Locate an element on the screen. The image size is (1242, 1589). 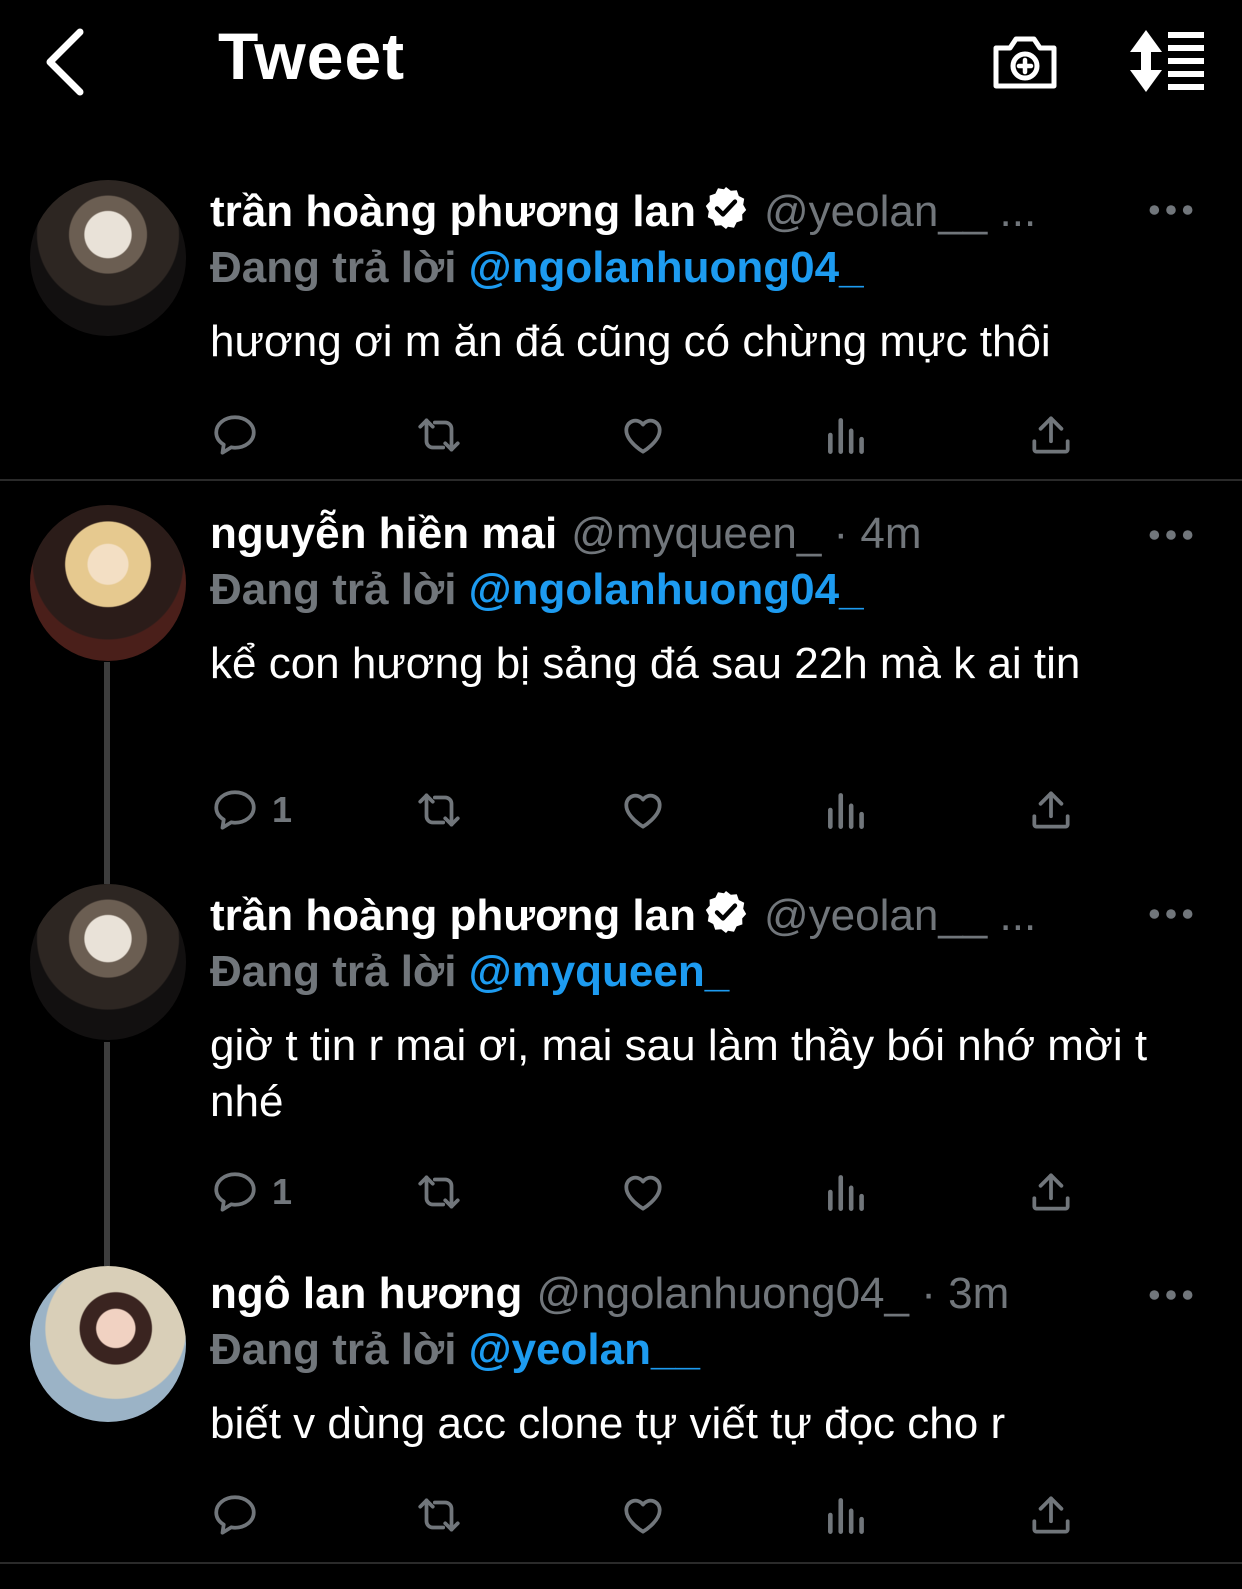
display-name: nguyễn hiền mai is located at coordinates (383, 533).